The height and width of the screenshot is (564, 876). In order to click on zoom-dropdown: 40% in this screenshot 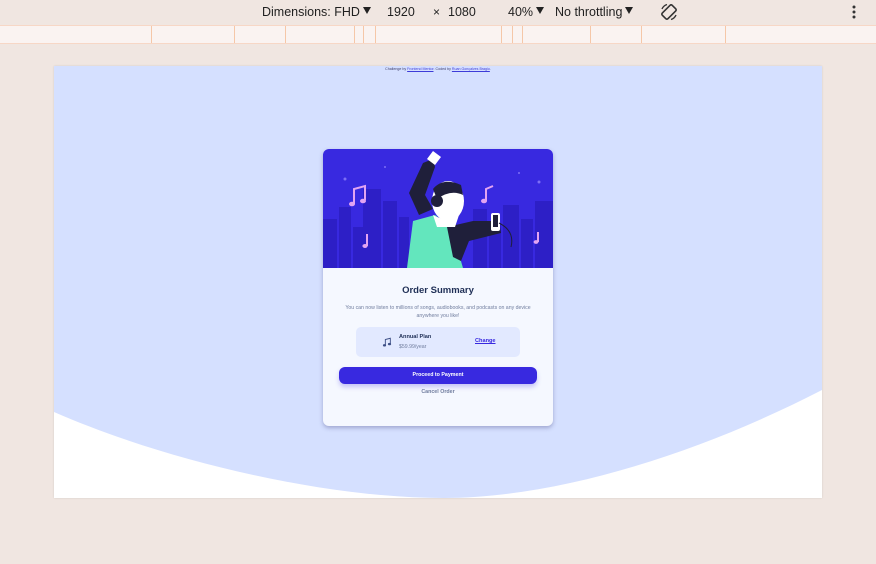, I will do `click(526, 12)`.